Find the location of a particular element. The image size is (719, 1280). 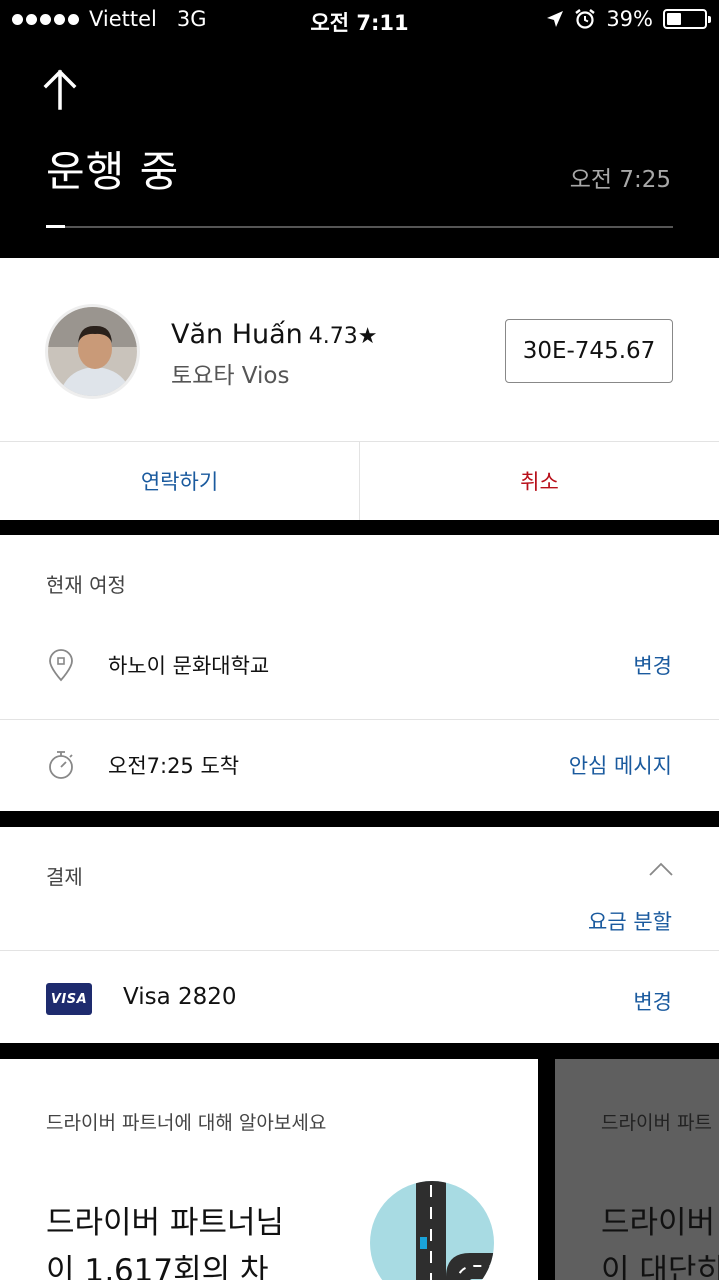

promo-headline: 드라이버 파트너님 이 1,617회의 차 is located at coordinates (165, 1239).